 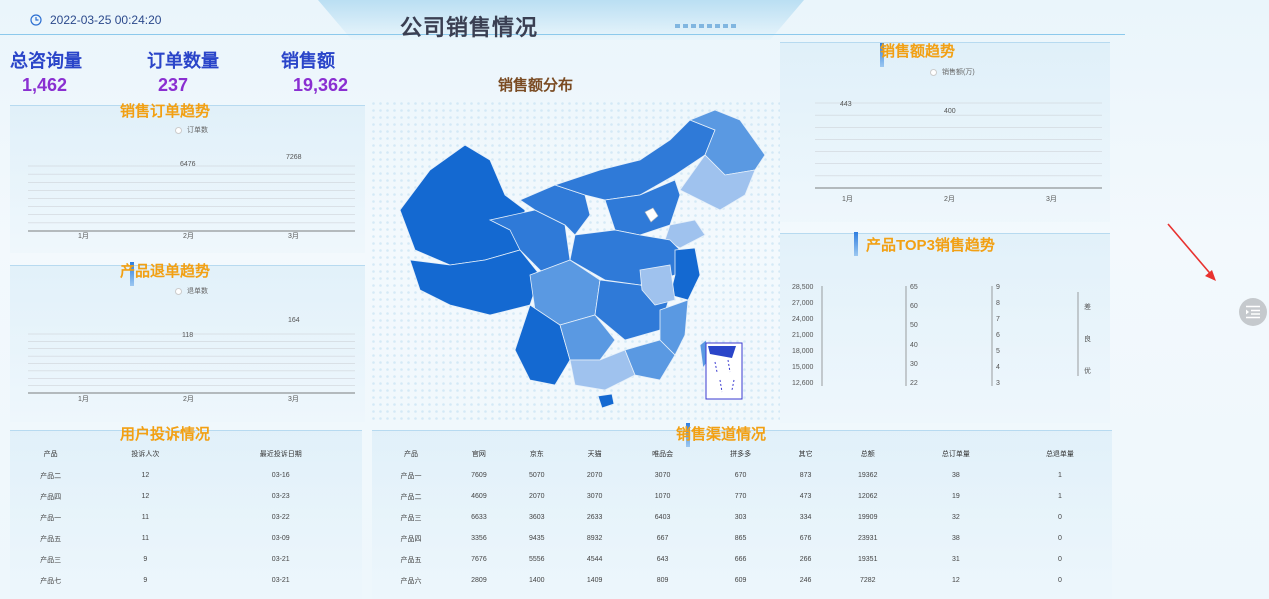 What do you see at coordinates (95, 20) in the screenshot?
I see `datetime-display: 2022-03-25 00:24:20` at bounding box center [95, 20].